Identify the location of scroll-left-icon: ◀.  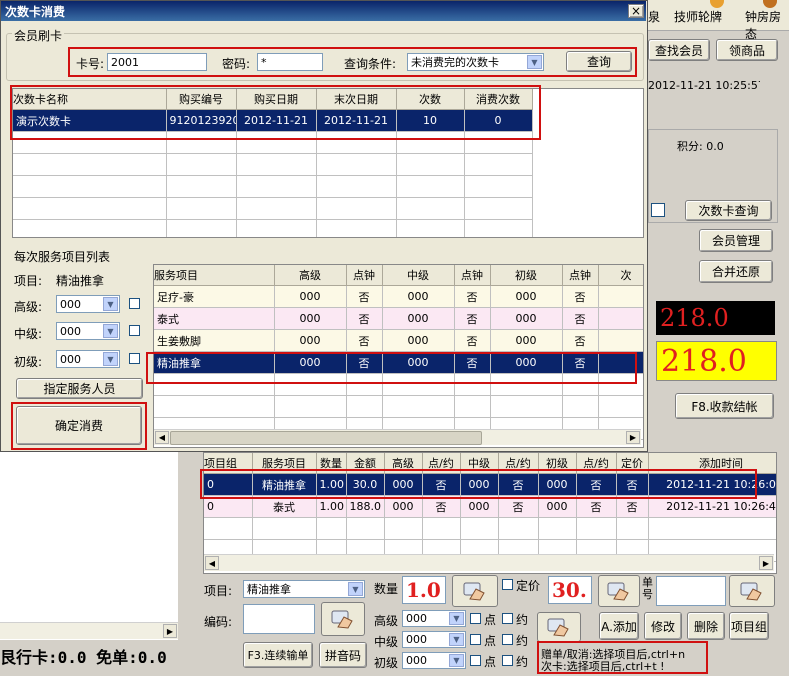
(162, 437).